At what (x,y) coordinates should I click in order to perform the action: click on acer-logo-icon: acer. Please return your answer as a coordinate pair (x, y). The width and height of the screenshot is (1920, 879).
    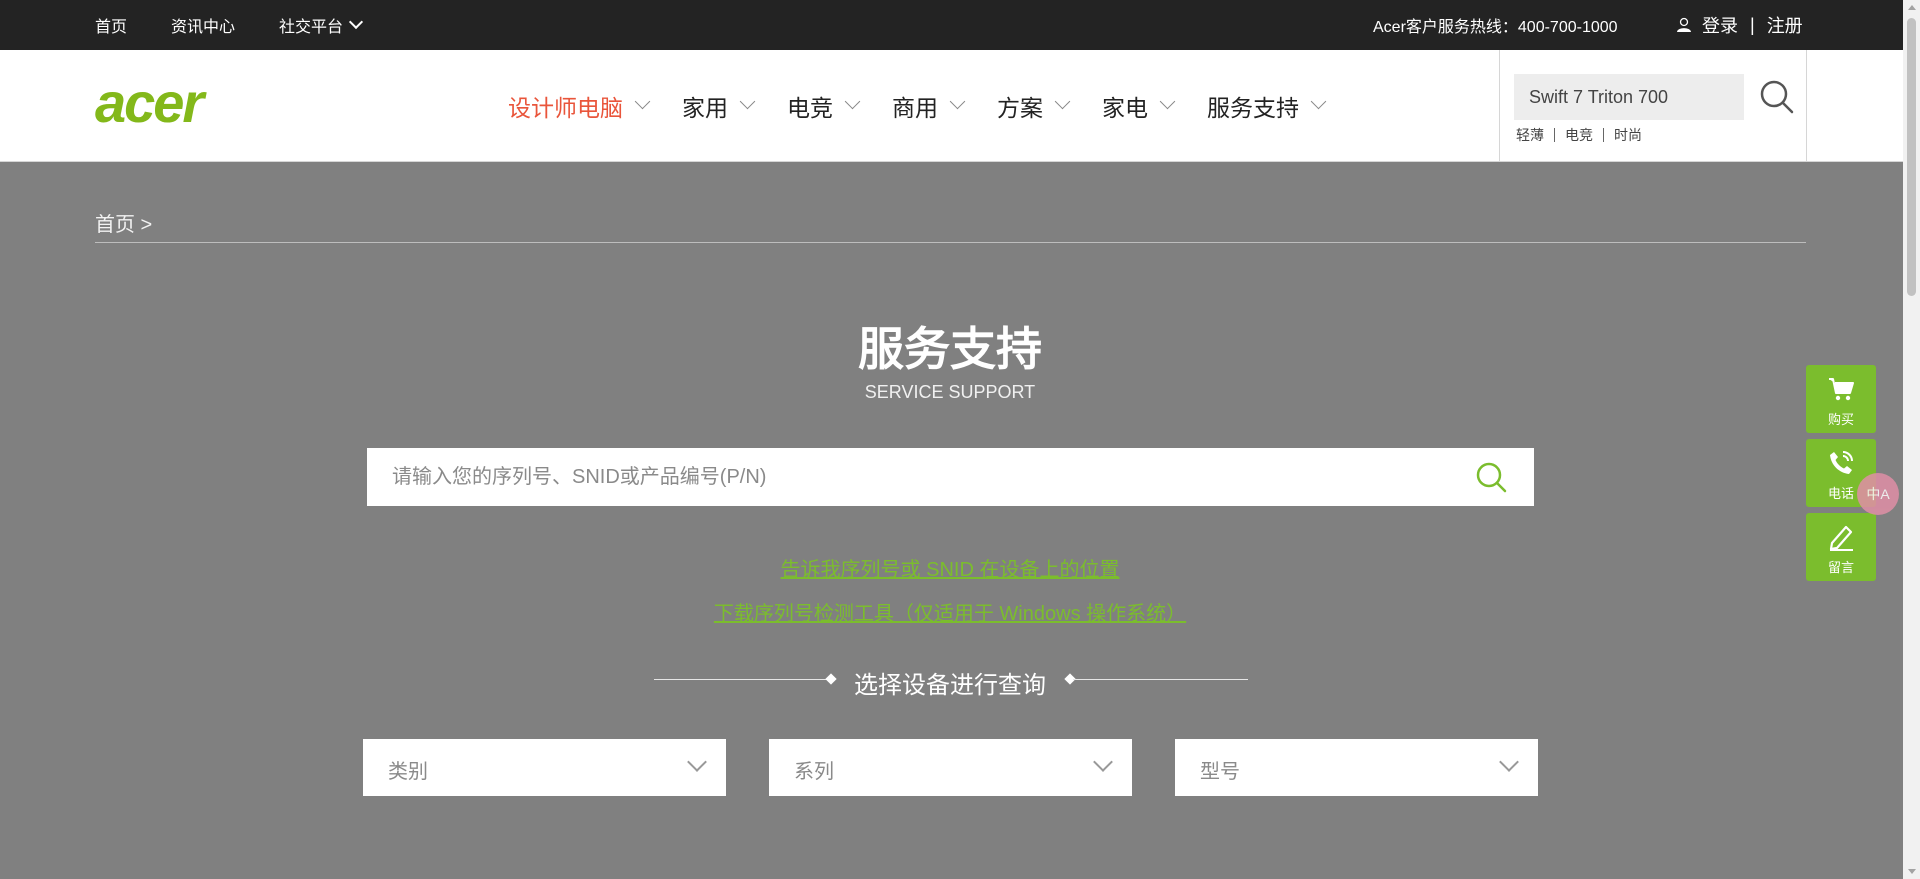
    Looking at the image, I should click on (152, 102).